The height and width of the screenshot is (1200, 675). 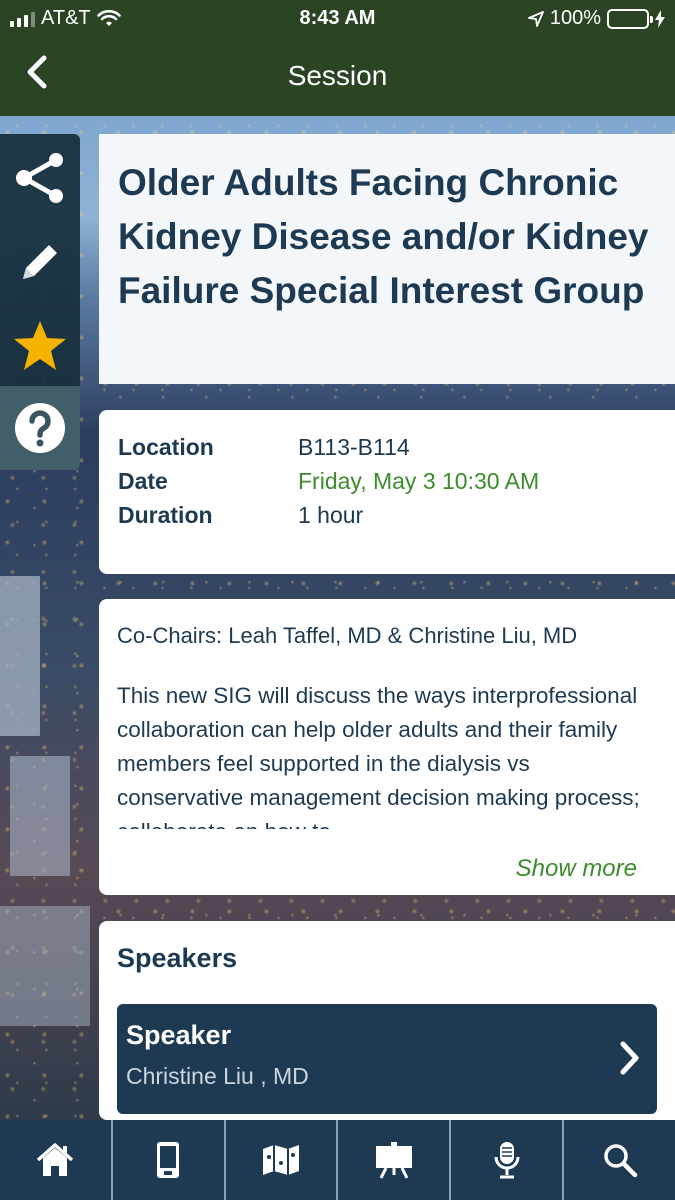 I want to click on battery-icon, so click(x=630, y=18).